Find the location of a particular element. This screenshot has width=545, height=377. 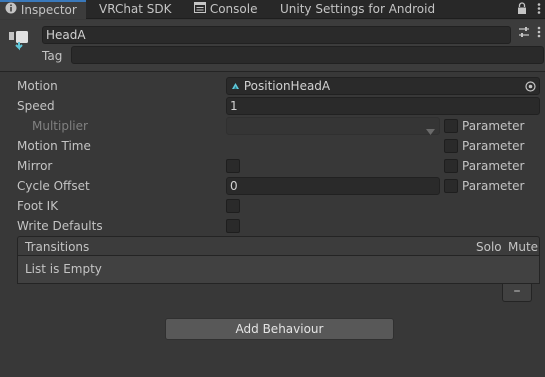

inspector-header: HeadA Tag is located at coordinates (272, 46).